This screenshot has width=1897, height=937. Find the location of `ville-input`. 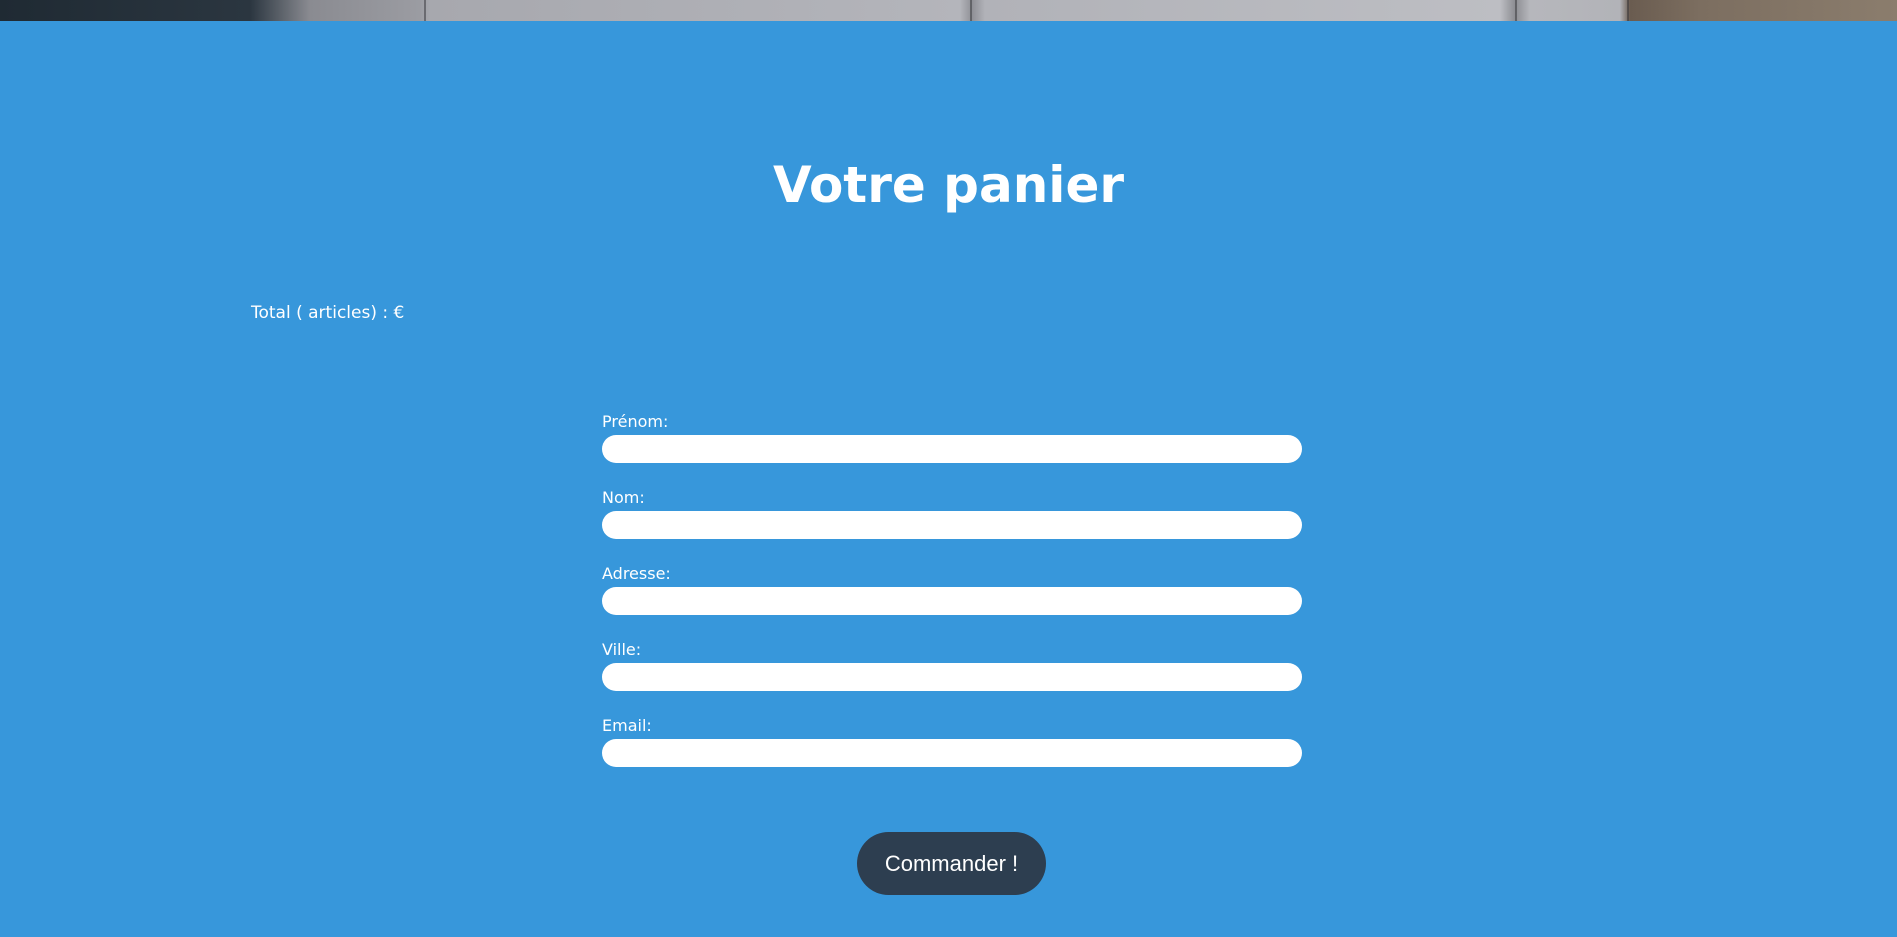

ville-input is located at coordinates (952, 677).